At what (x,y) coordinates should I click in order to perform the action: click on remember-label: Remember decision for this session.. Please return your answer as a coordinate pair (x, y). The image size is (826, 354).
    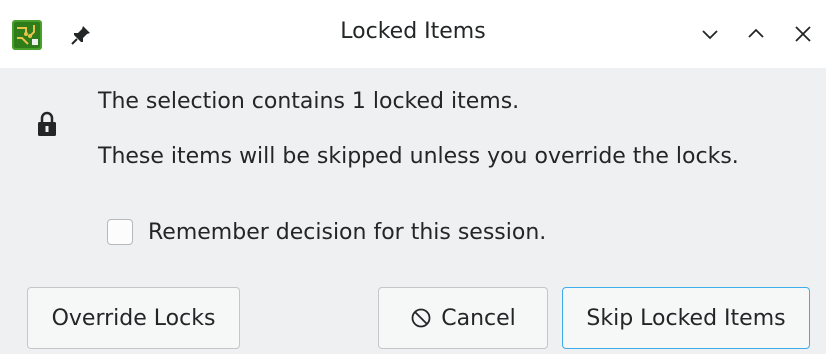
    Looking at the image, I should click on (347, 232).